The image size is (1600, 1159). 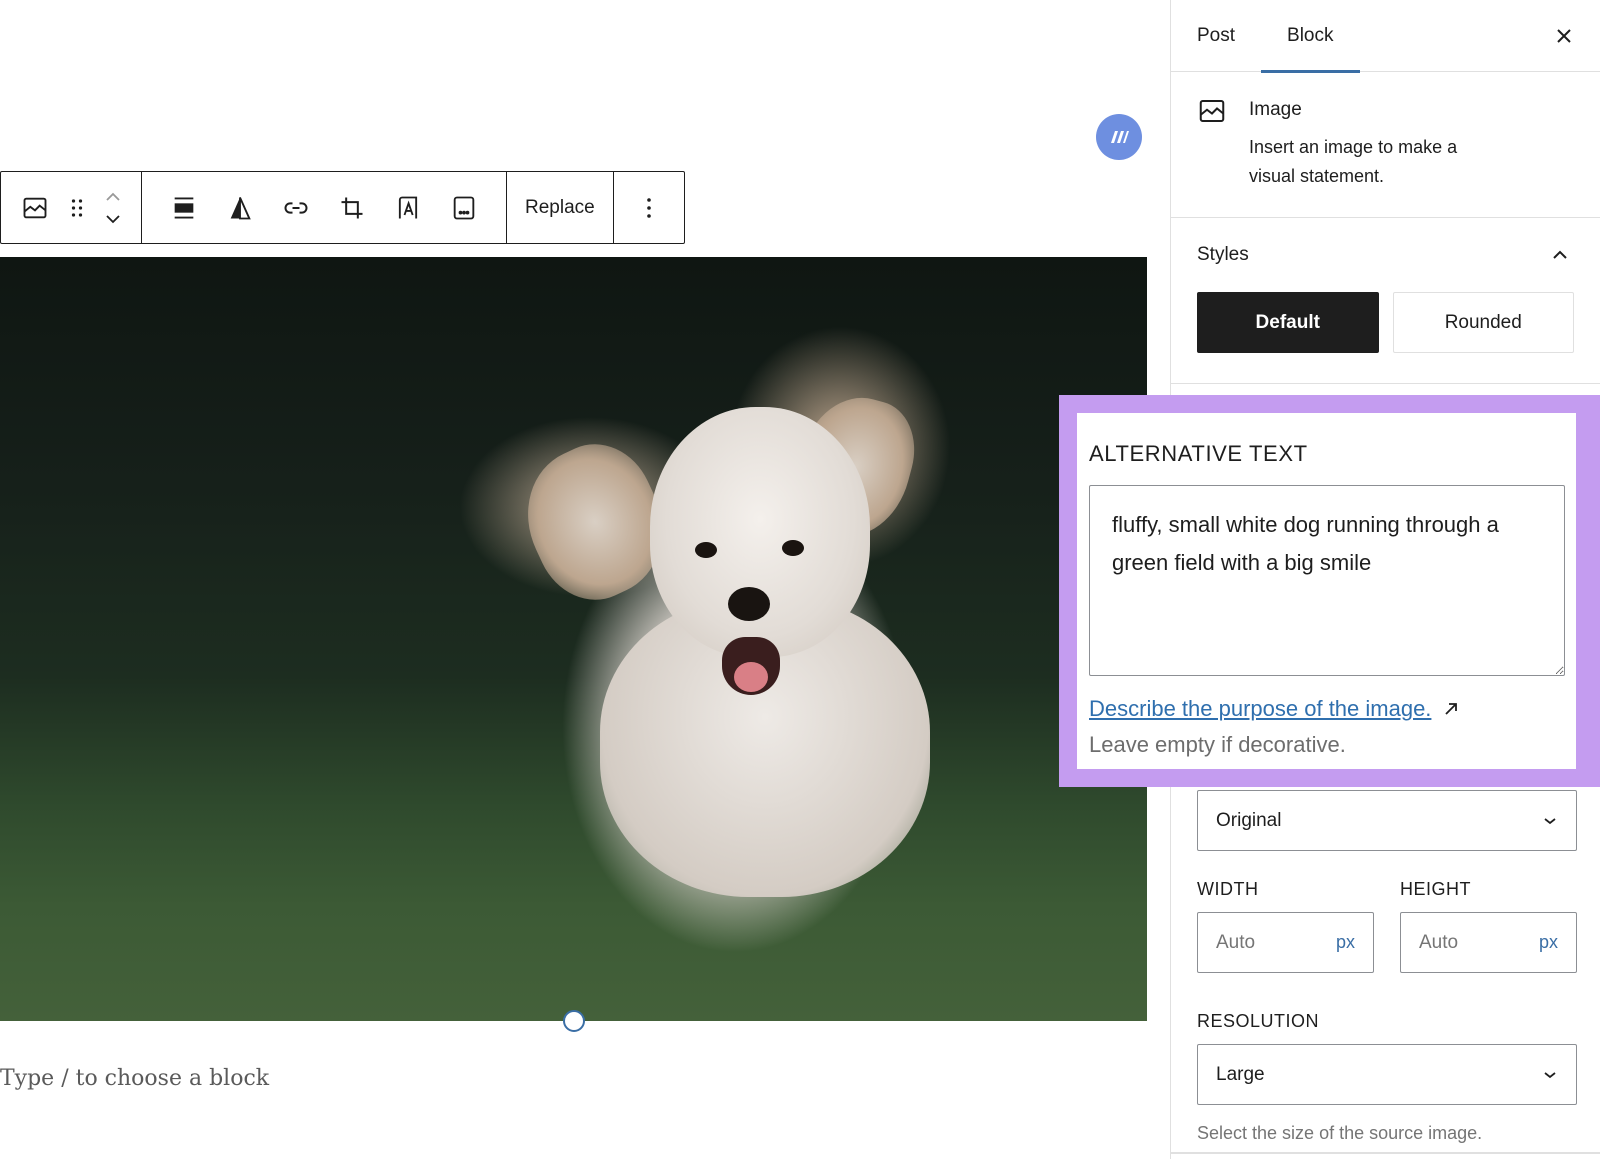 I want to click on drag-handle-icon, so click(x=77, y=207).